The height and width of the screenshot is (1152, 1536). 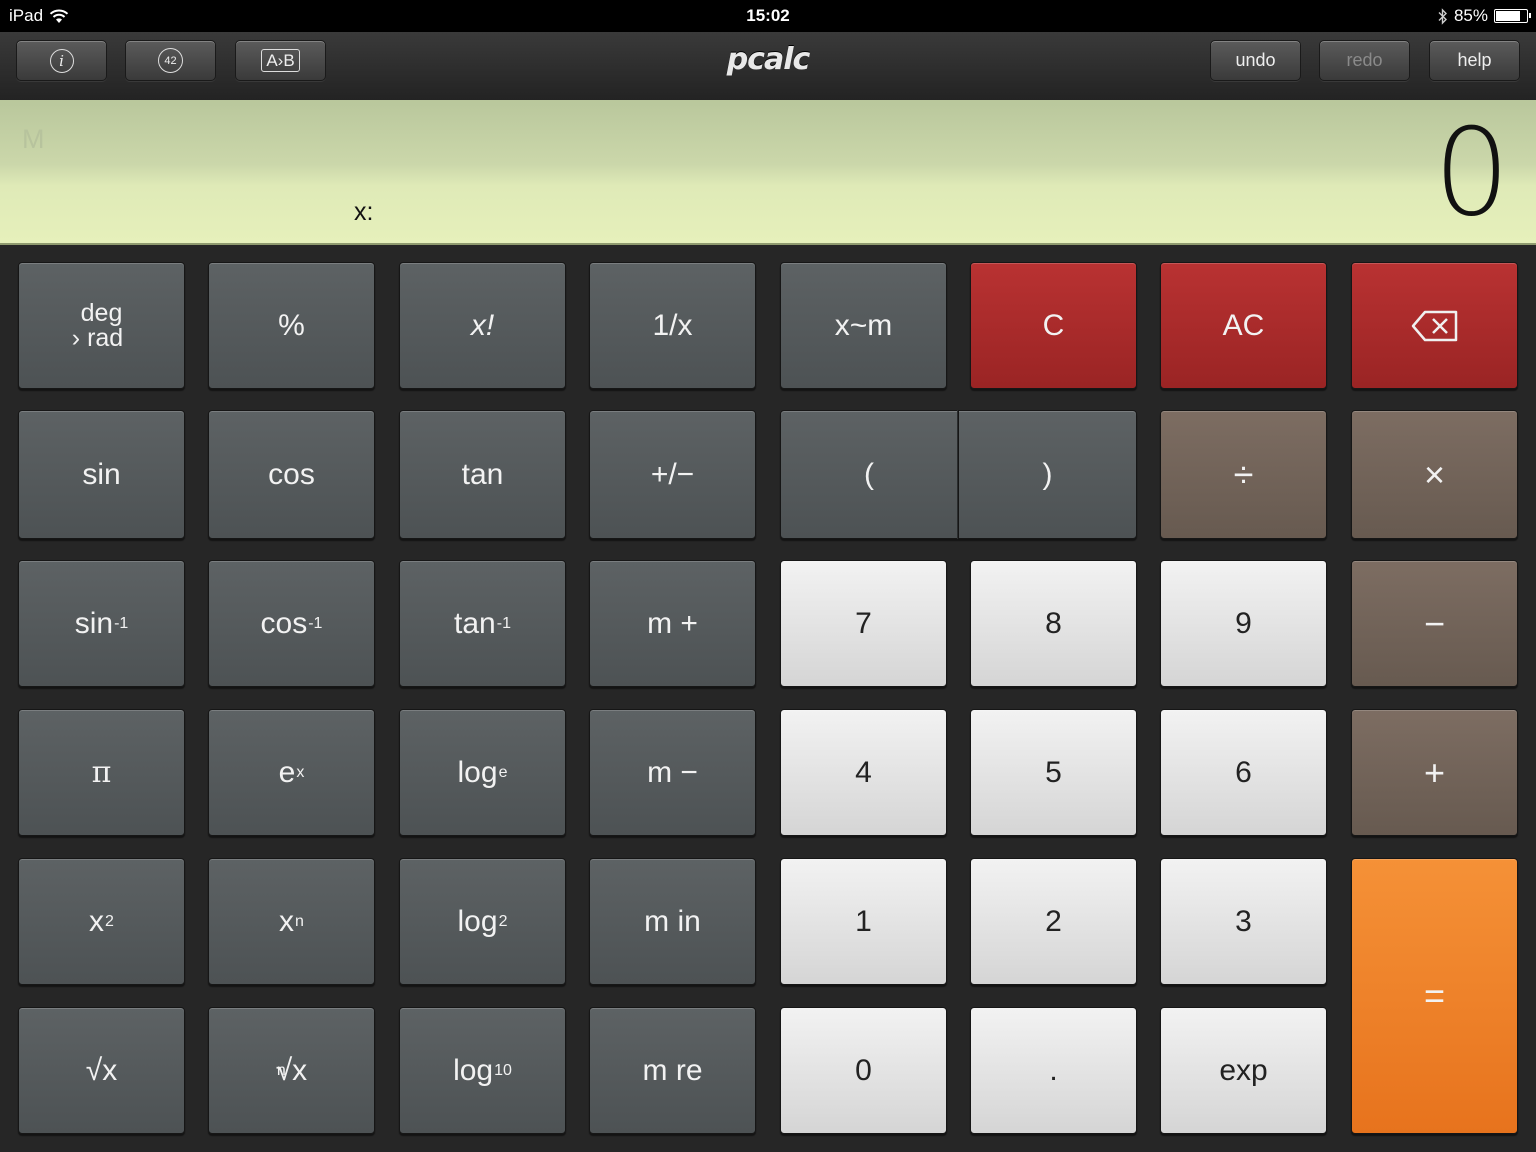 I want to click on backspace-key, so click(x=1434, y=325).